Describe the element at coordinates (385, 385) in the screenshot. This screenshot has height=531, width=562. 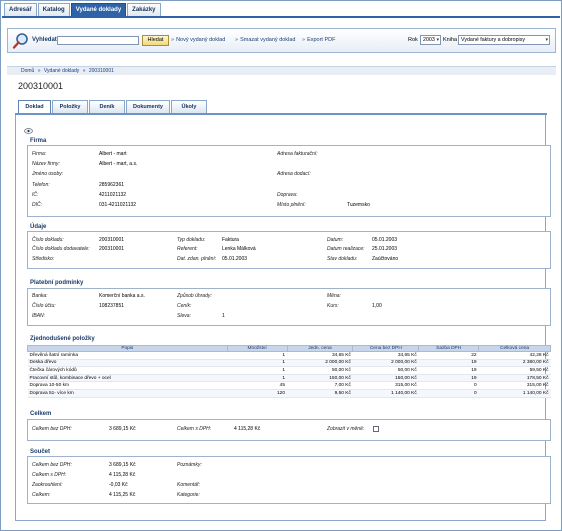
I see `cell-cena-bez-dph: 315,00 Kč` at that location.